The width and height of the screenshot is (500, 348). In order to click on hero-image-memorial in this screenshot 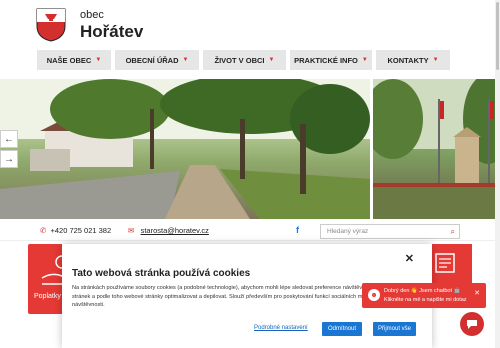, I will do `click(431, 149)`.